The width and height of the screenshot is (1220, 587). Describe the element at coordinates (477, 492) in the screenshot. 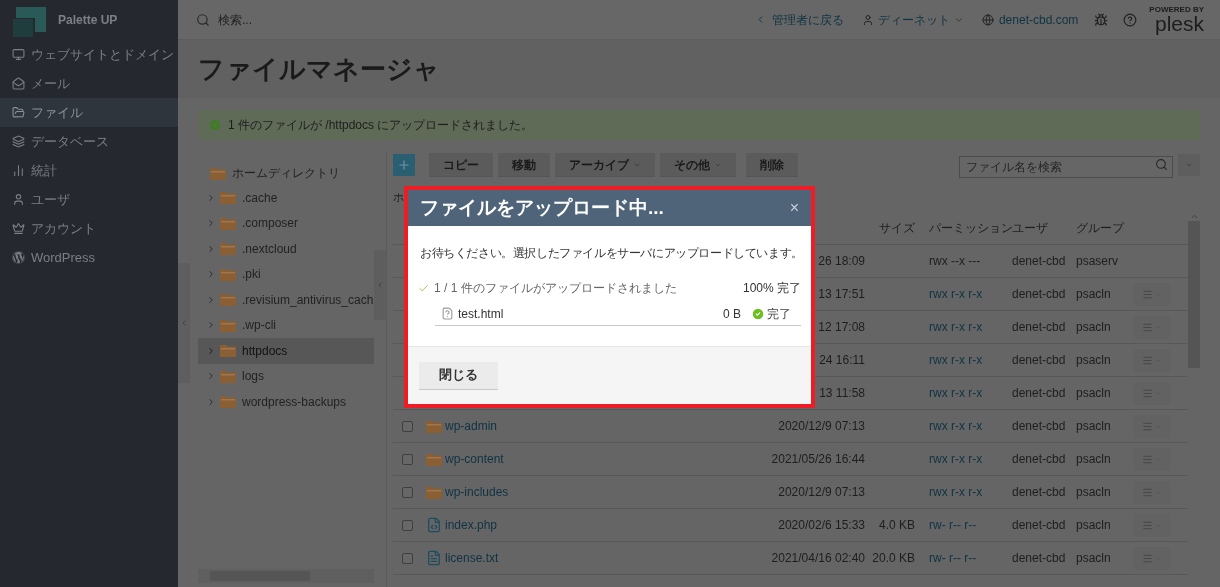

I see `file-name-link: wp-includes` at that location.